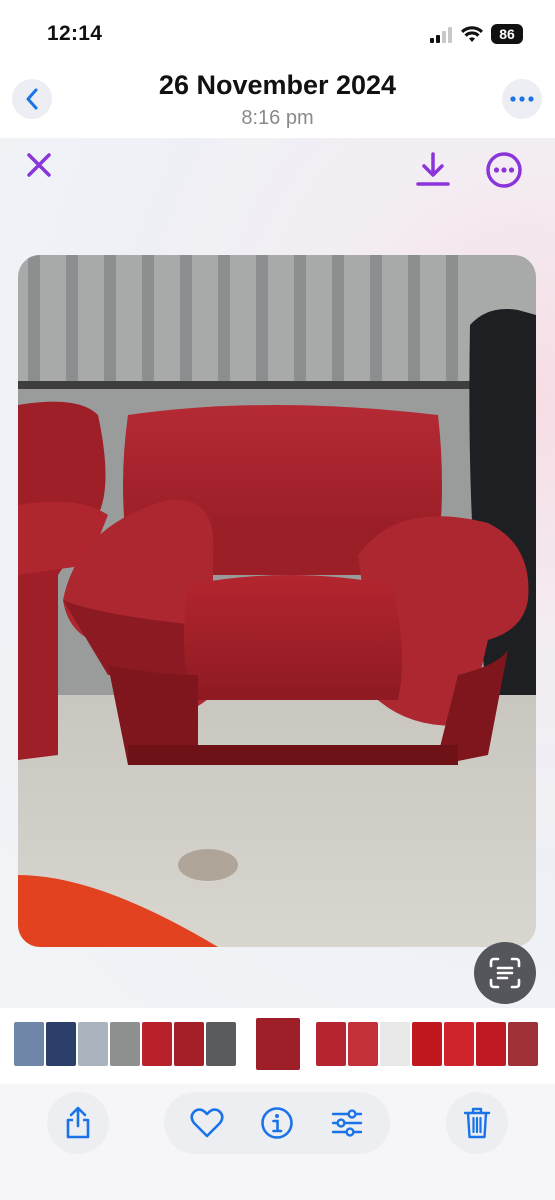 Image resolution: width=555 pixels, height=1200 pixels. I want to click on close-x-icon, so click(39, 165).